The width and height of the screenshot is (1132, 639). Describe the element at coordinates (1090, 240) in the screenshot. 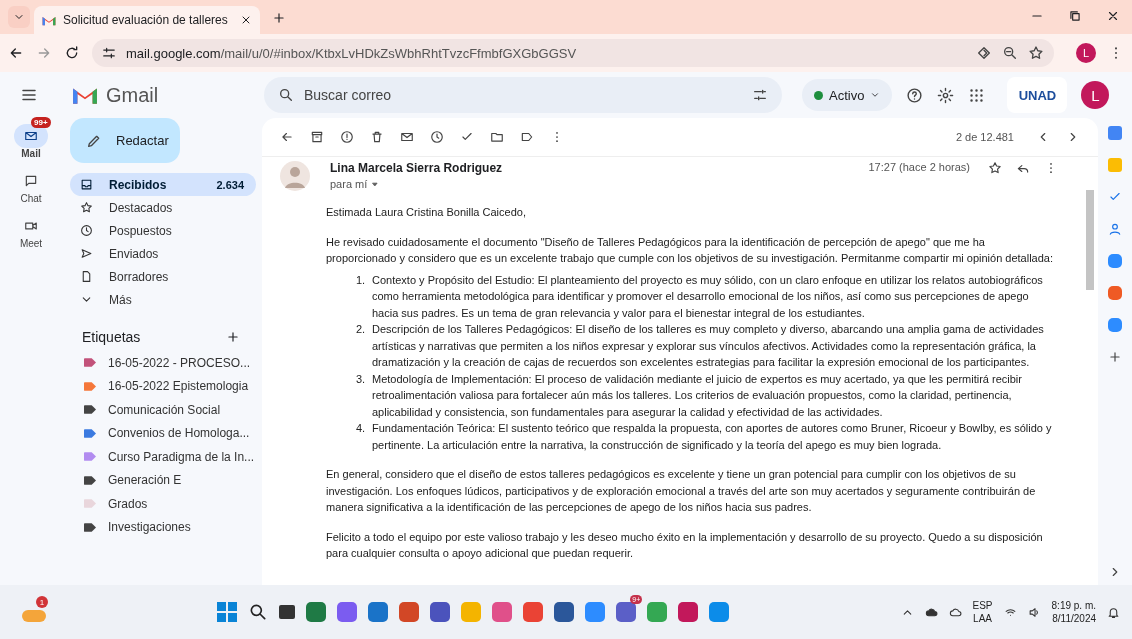

I see `scrollbar-thumb` at that location.